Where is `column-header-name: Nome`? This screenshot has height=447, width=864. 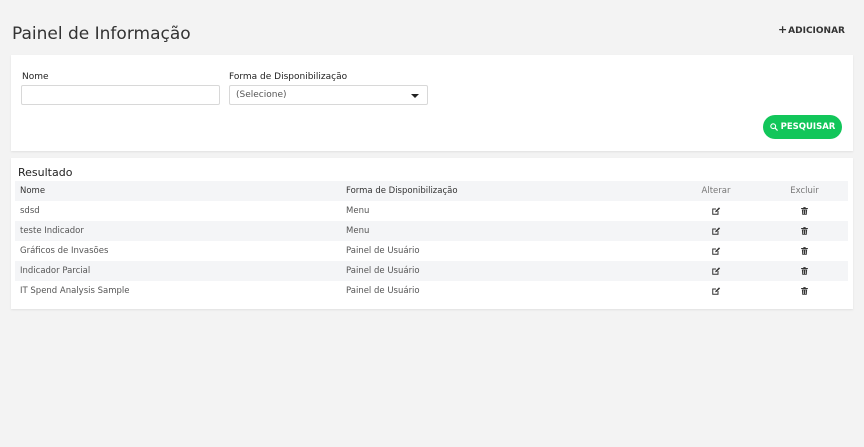 column-header-name: Nome is located at coordinates (33, 191).